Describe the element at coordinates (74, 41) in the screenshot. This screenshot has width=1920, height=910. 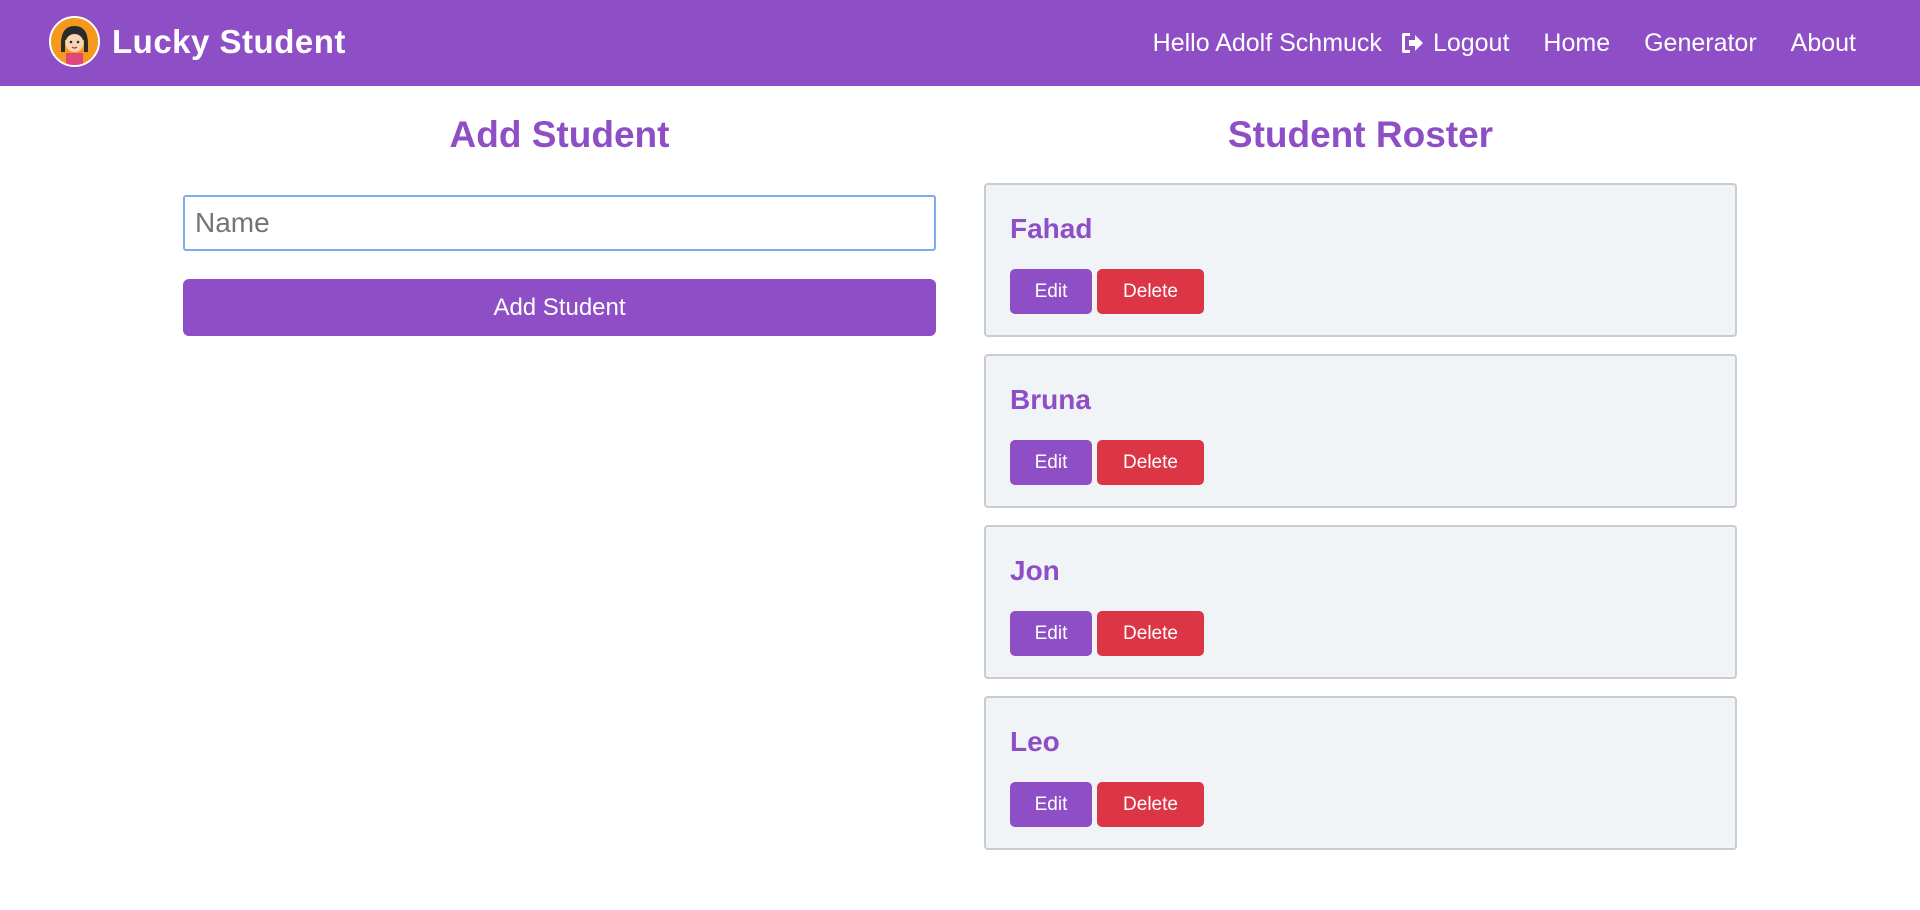
I see `student-avatar-icon` at that location.